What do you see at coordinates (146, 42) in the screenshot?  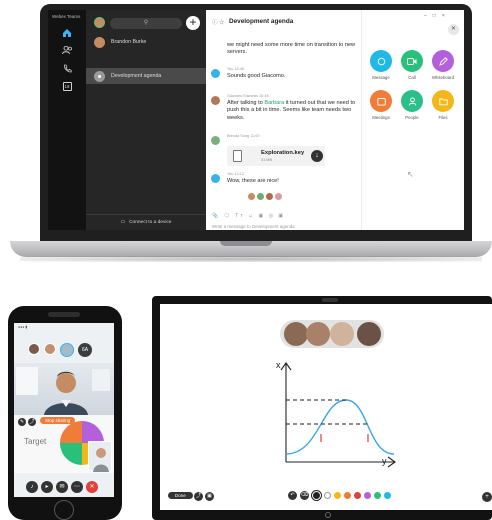 I see `list-item-brandon-burke: Brandon Burke` at bounding box center [146, 42].